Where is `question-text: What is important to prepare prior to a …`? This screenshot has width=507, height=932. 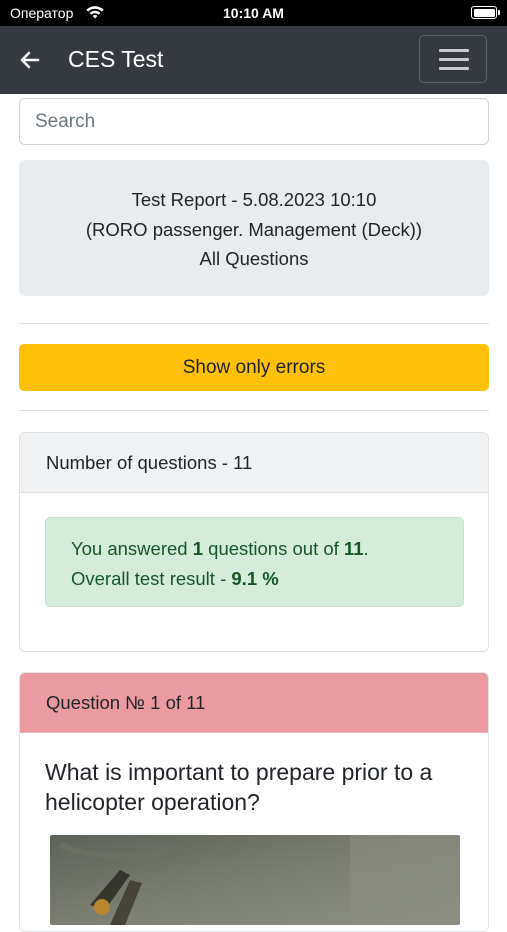
question-text: What is important to prepare prior to a … is located at coordinates (239, 787).